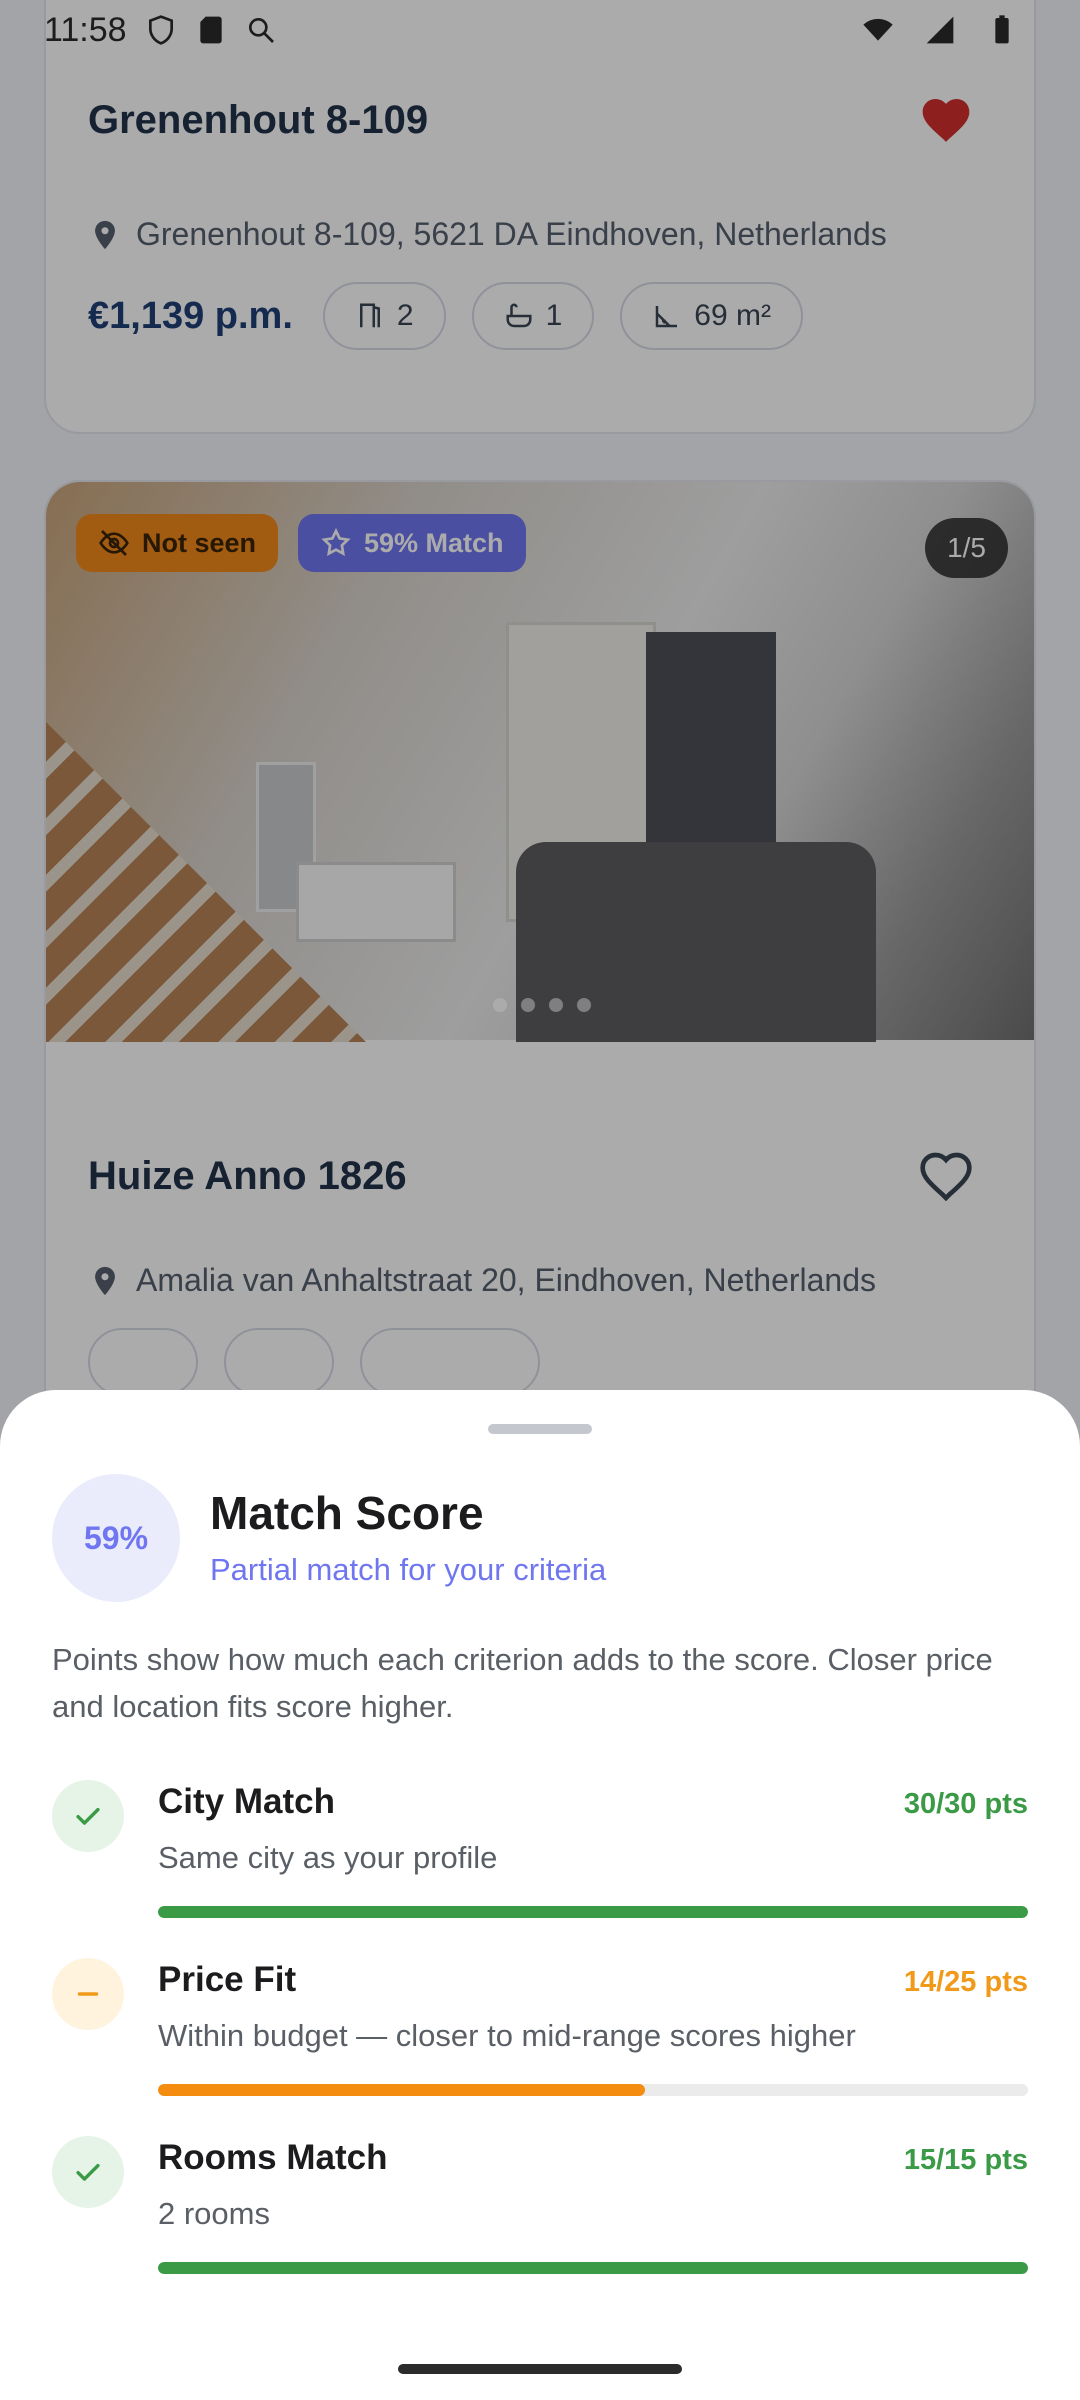 Image resolution: width=1080 pixels, height=2400 pixels. Describe the element at coordinates (328, 1857) in the screenshot. I see `criterion-description: Same city as your profile` at that location.